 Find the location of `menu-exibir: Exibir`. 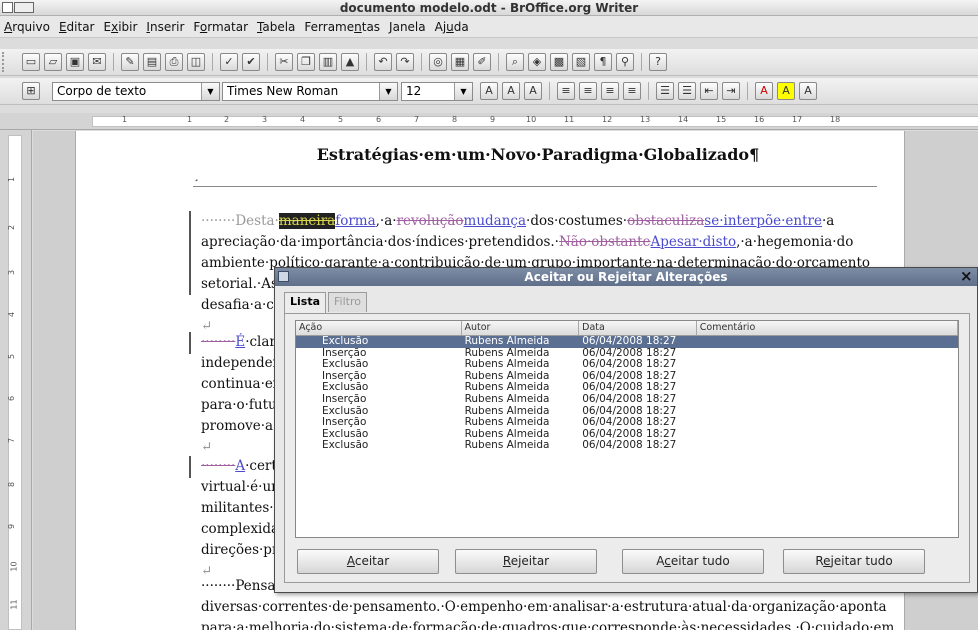

menu-exibir: Exibir is located at coordinates (121, 27).